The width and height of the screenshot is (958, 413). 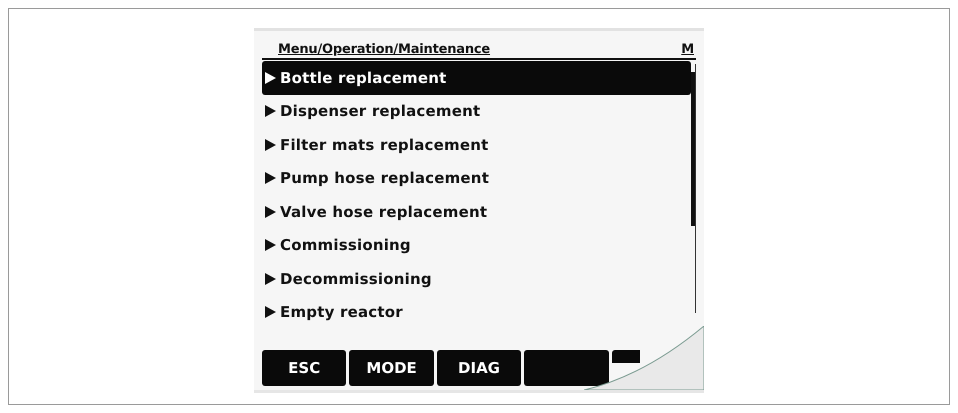 What do you see at coordinates (476, 312) in the screenshot?
I see `menu-item: Empty reactor` at bounding box center [476, 312].